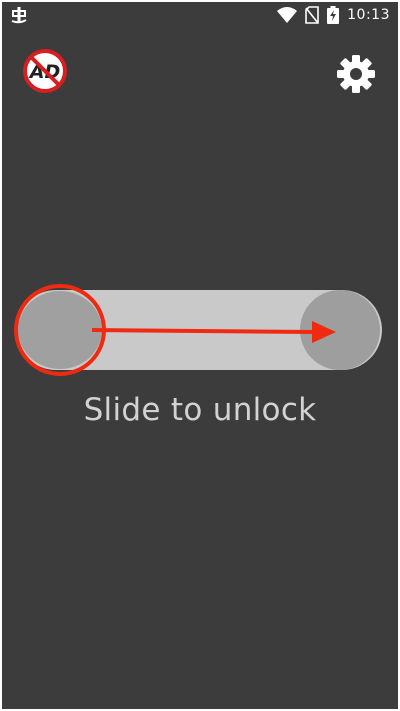 The image size is (400, 711). Describe the element at coordinates (312, 15) in the screenshot. I see `no-sim-icon` at that location.